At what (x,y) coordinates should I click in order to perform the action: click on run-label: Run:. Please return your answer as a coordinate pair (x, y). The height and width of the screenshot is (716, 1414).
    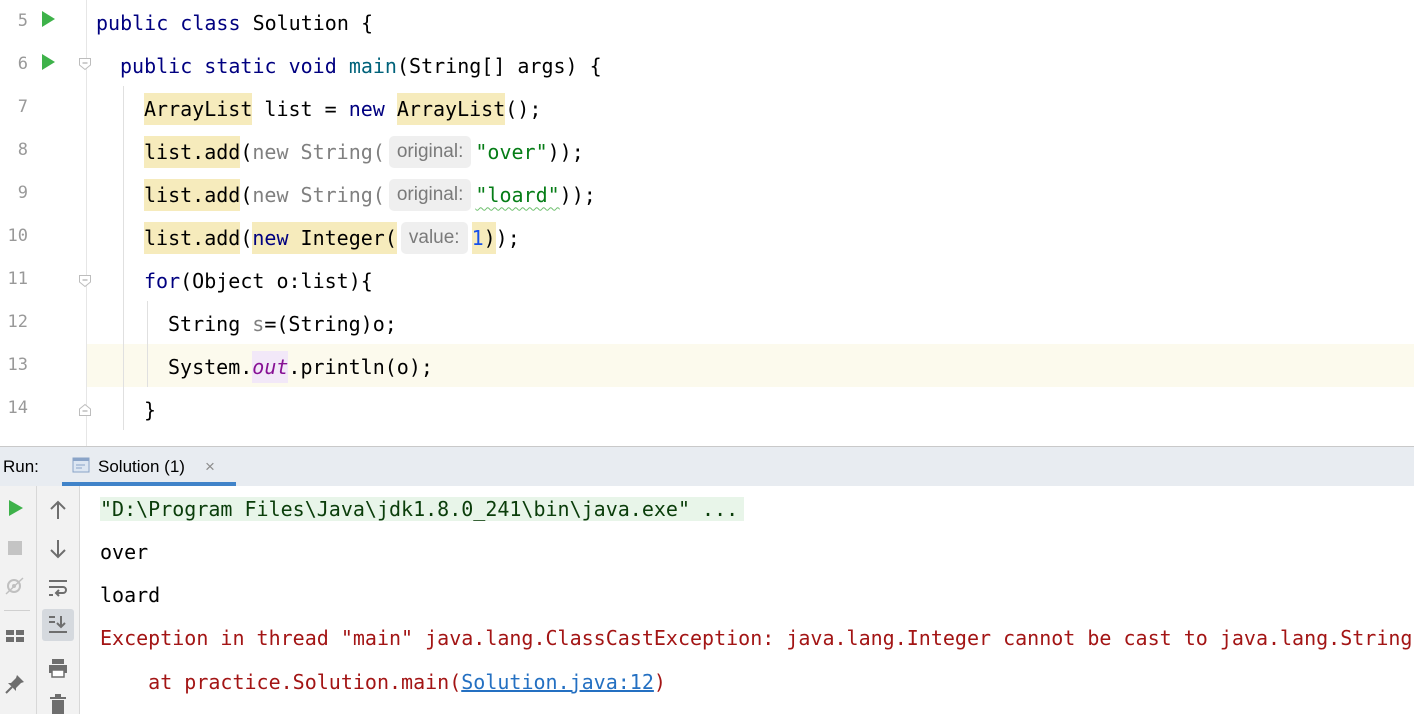
    Looking at the image, I should click on (21, 466).